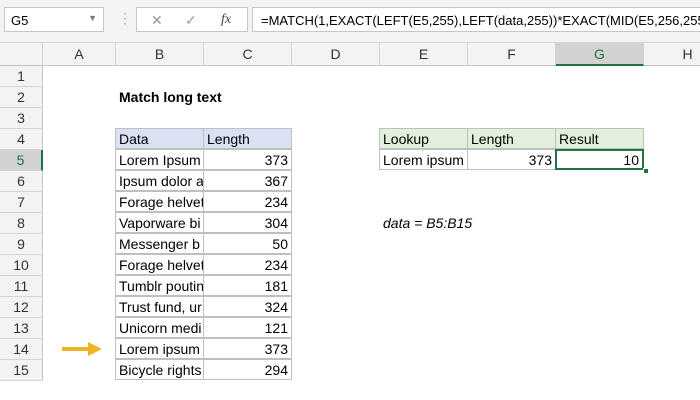 This screenshot has width=700, height=400. I want to click on fill-handle, so click(646, 171).